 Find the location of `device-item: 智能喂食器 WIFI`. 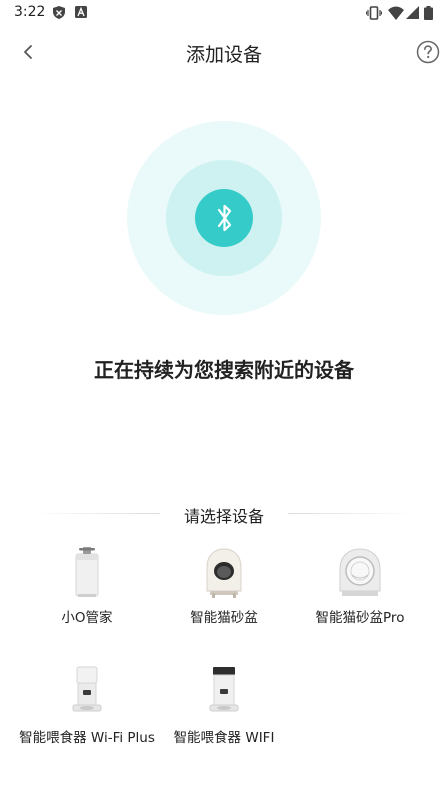

device-item: 智能喂食器 WIFI is located at coordinates (224, 705).